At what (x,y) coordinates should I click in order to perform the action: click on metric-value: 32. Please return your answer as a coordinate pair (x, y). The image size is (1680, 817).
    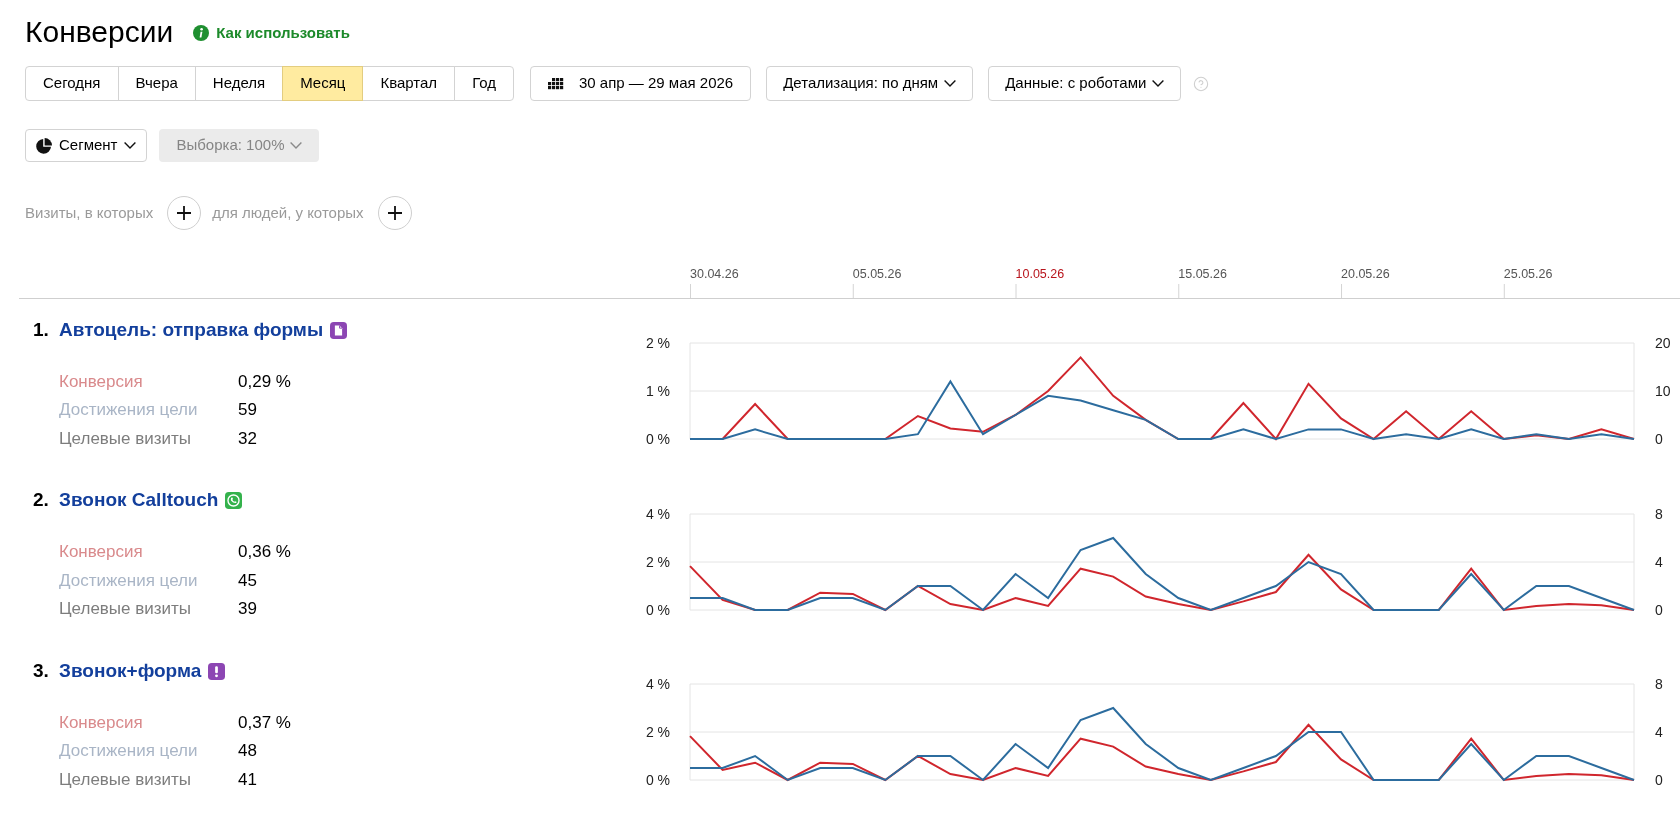
    Looking at the image, I should click on (247, 438).